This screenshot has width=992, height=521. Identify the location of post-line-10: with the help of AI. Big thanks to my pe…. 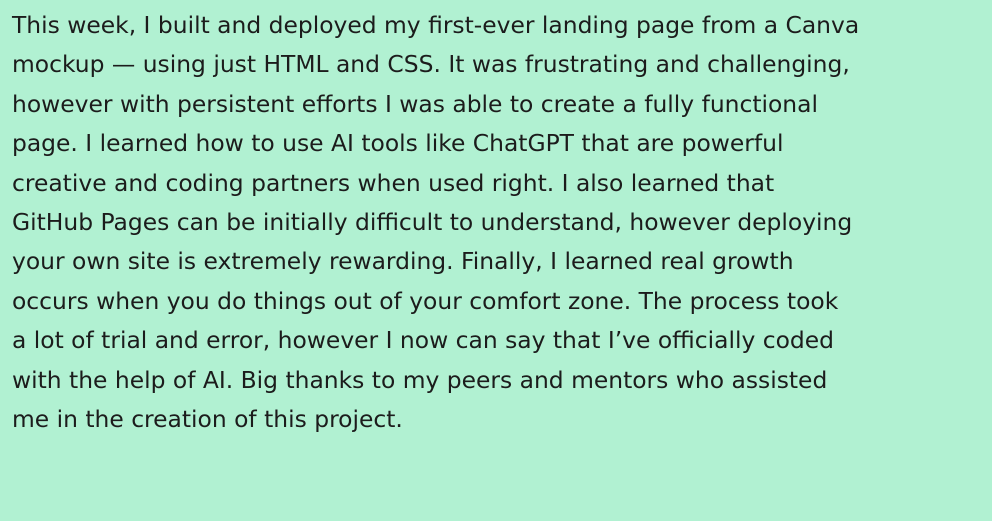
(420, 379).